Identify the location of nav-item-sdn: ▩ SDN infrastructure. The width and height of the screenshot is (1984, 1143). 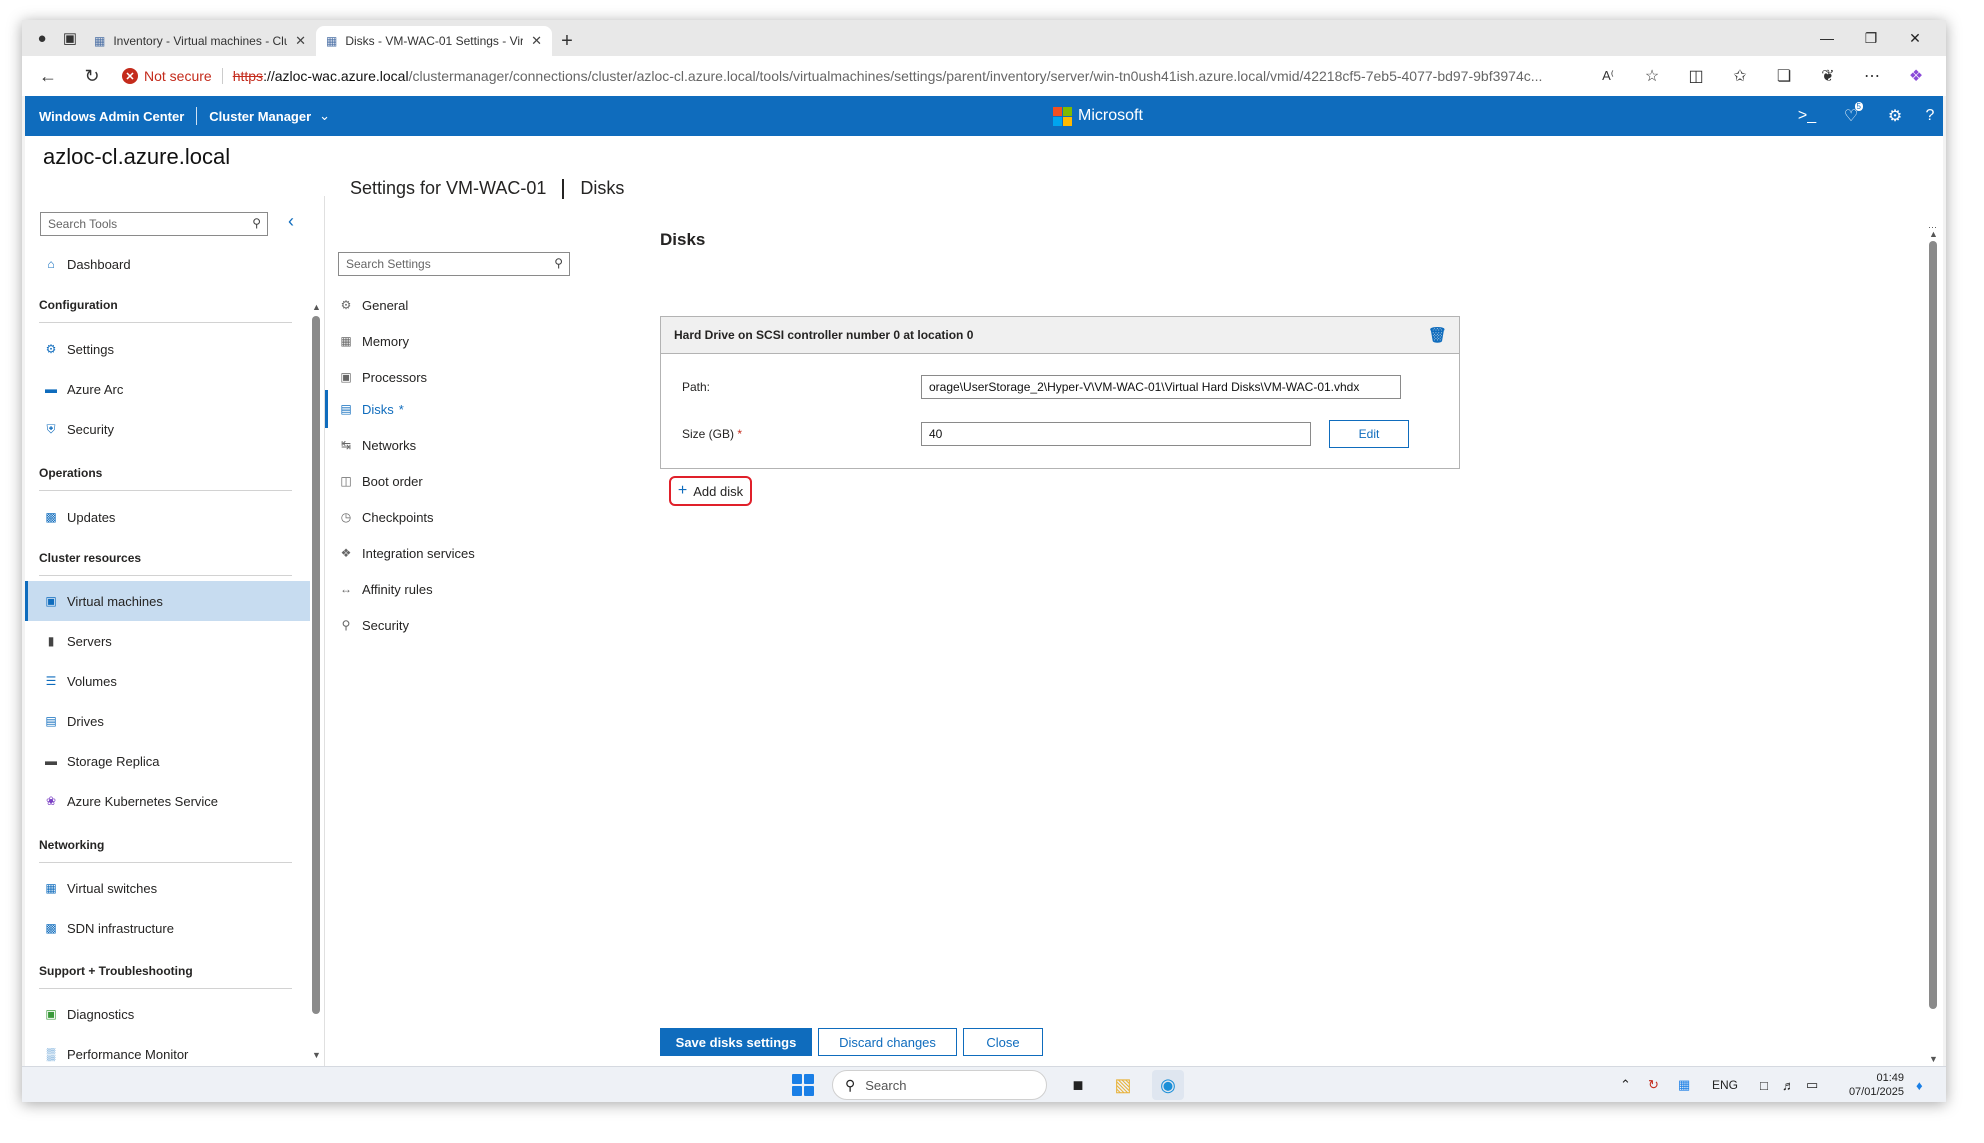
(167, 928).